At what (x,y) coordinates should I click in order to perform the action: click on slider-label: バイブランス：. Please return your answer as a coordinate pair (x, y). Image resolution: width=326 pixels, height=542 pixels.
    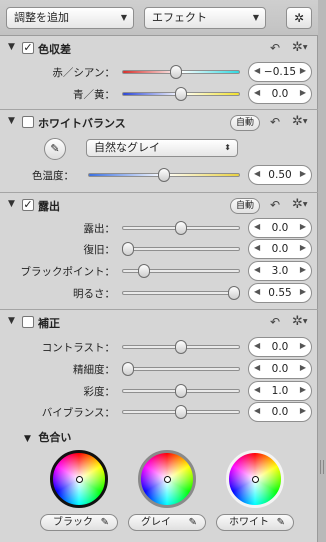
    Looking at the image, I should click on (78, 413).